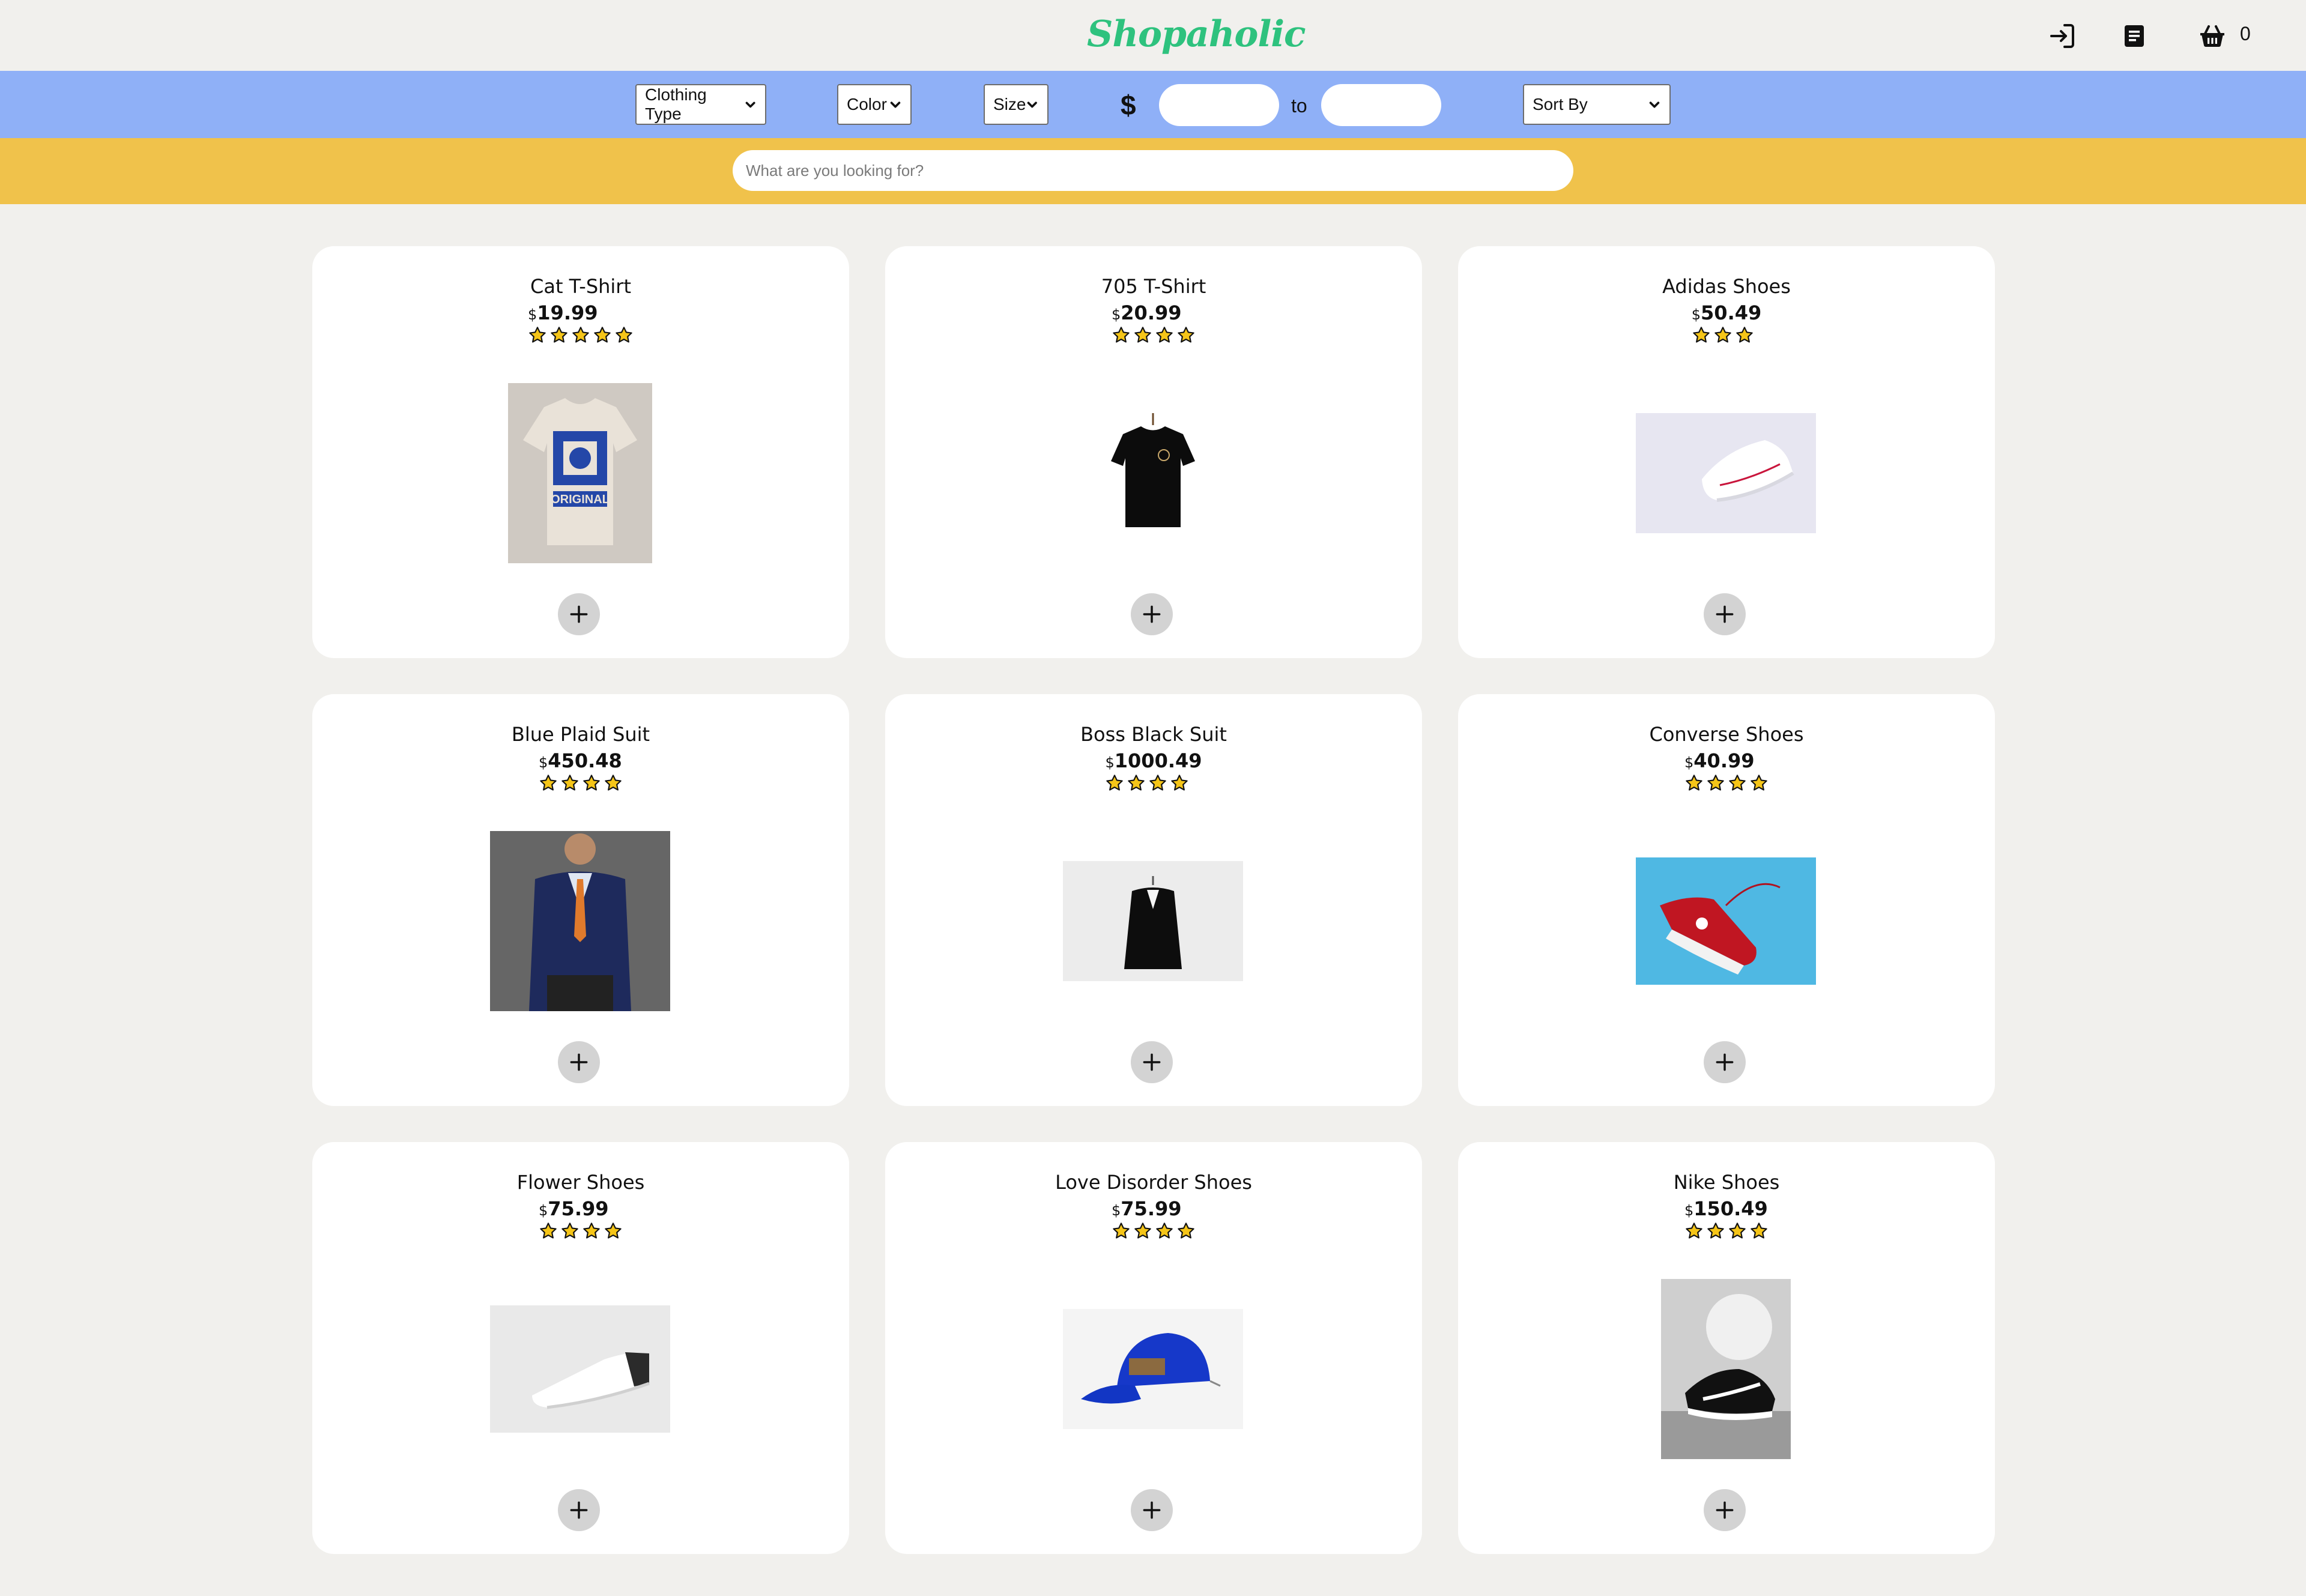 The height and width of the screenshot is (1596, 2306). Describe the element at coordinates (580, 771) in the screenshot. I see `product-info: $450.48` at that location.